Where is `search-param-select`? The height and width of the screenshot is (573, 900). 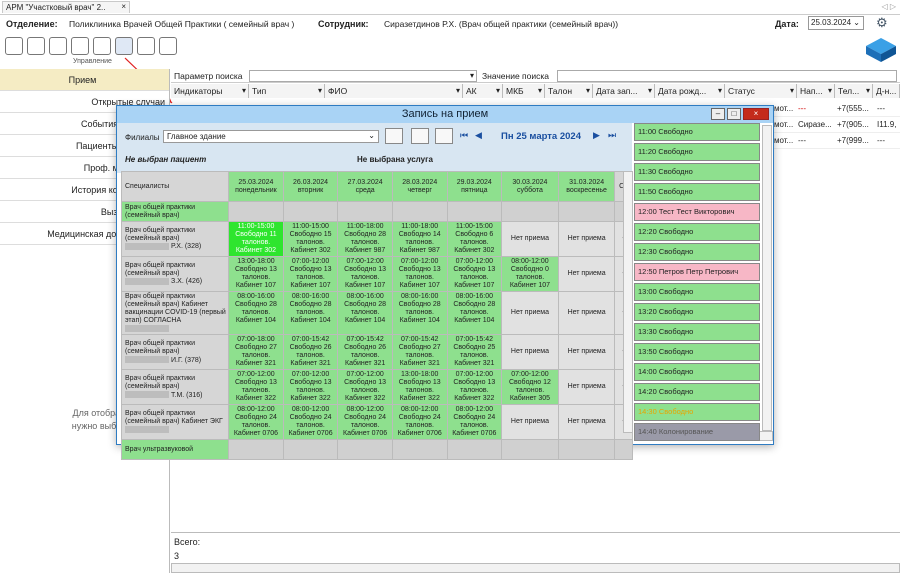 search-param-select is located at coordinates (363, 76).